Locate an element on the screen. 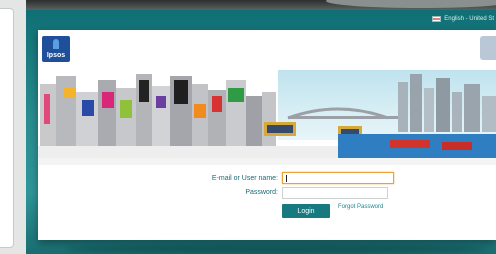  language-label: English - United St is located at coordinates (469, 19).